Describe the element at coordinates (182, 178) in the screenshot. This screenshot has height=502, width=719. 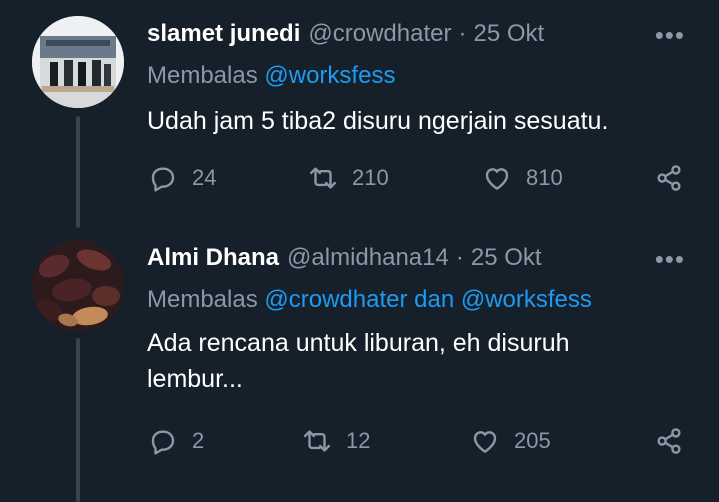
I see `reply-button: 24` at that location.